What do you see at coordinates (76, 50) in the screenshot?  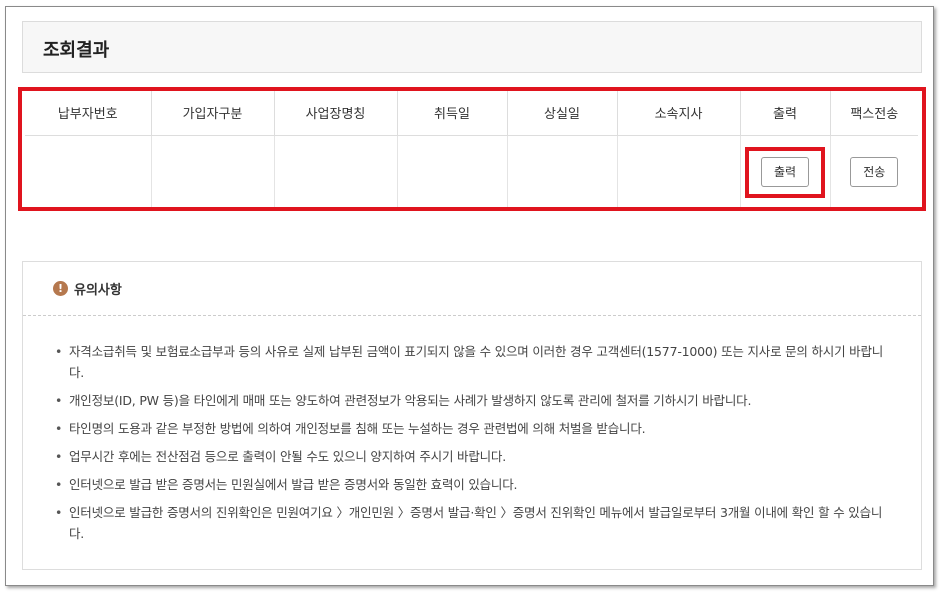 I see `result-title: 조회결과` at bounding box center [76, 50].